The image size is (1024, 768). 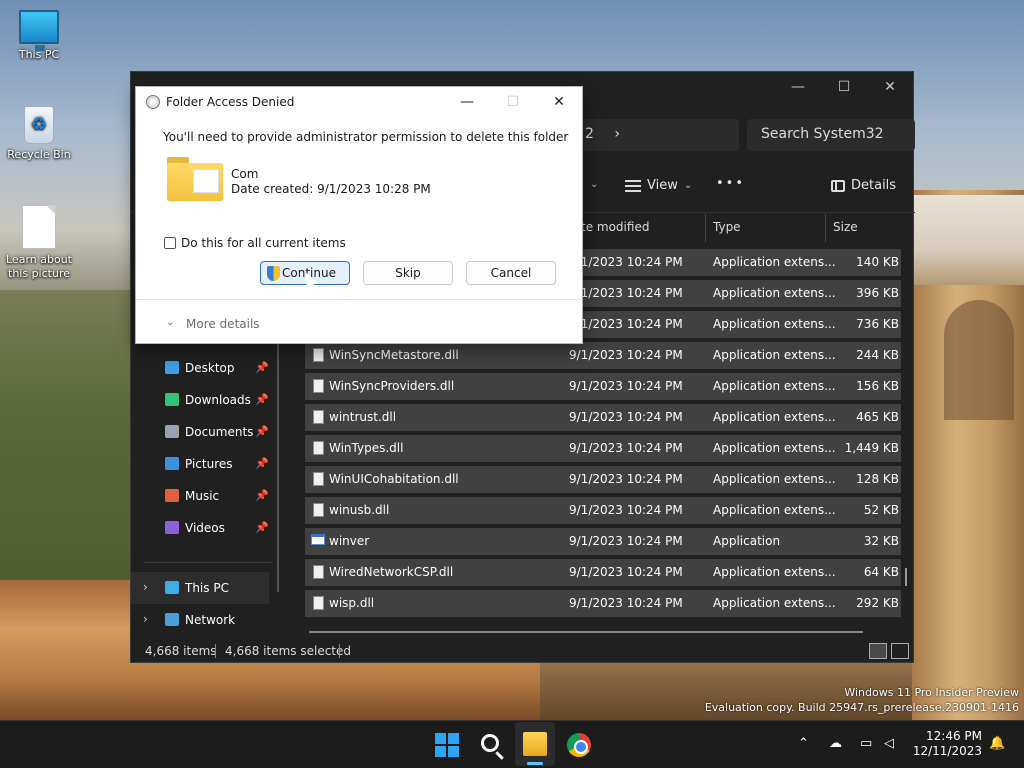 I want to click on nav-item-music: Music 📌, so click(x=201, y=496).